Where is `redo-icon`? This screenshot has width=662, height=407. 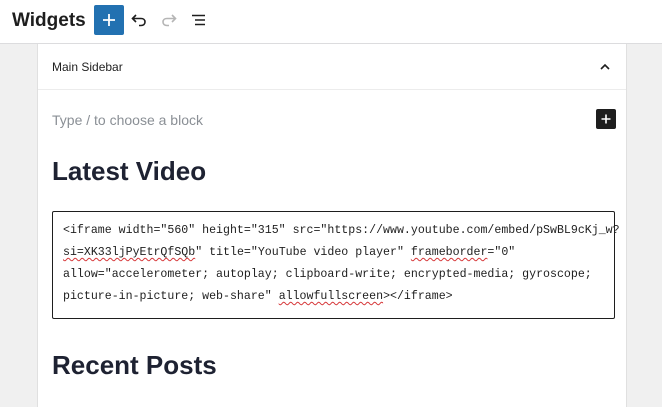 redo-icon is located at coordinates (169, 20).